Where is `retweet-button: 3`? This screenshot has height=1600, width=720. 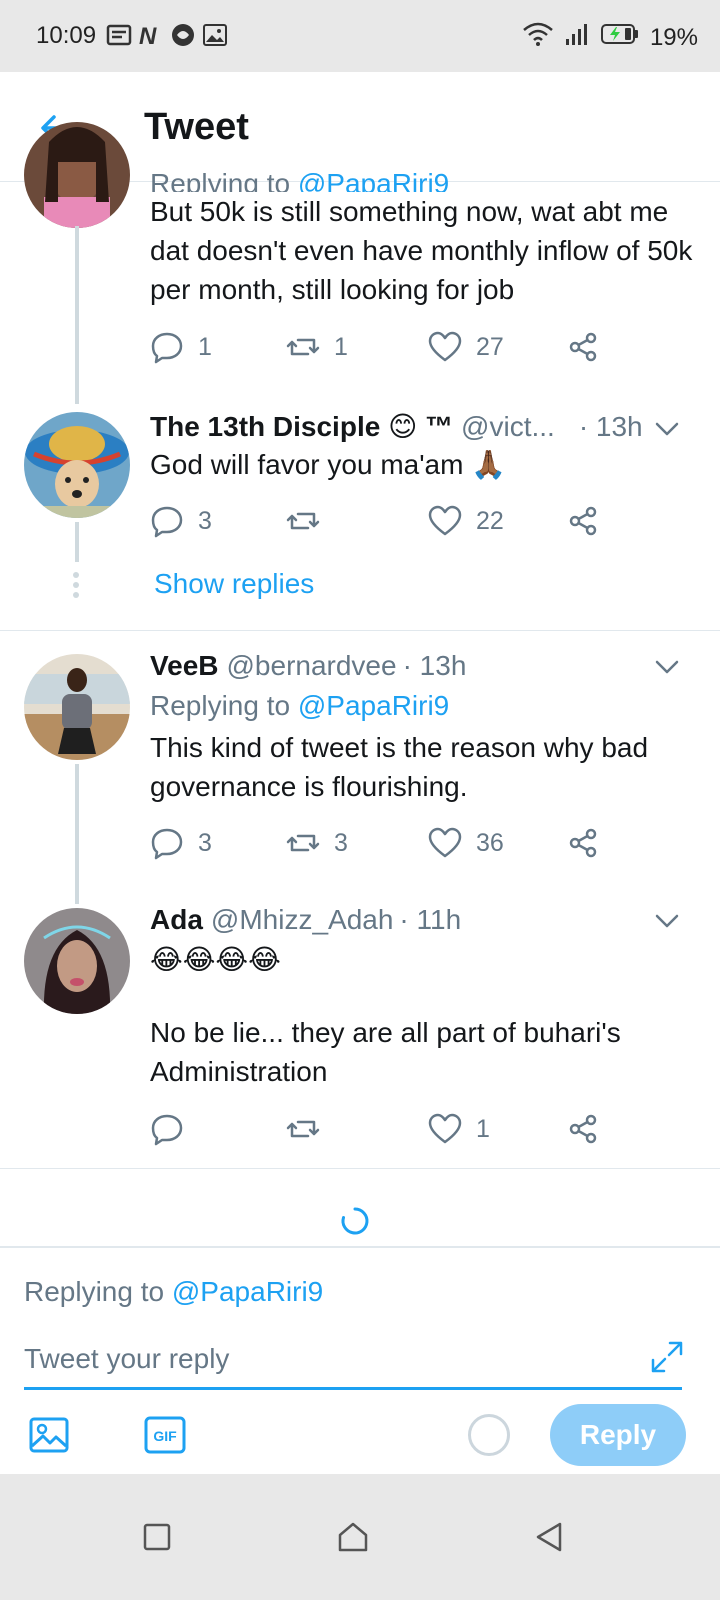 retweet-button: 3 is located at coordinates (317, 843).